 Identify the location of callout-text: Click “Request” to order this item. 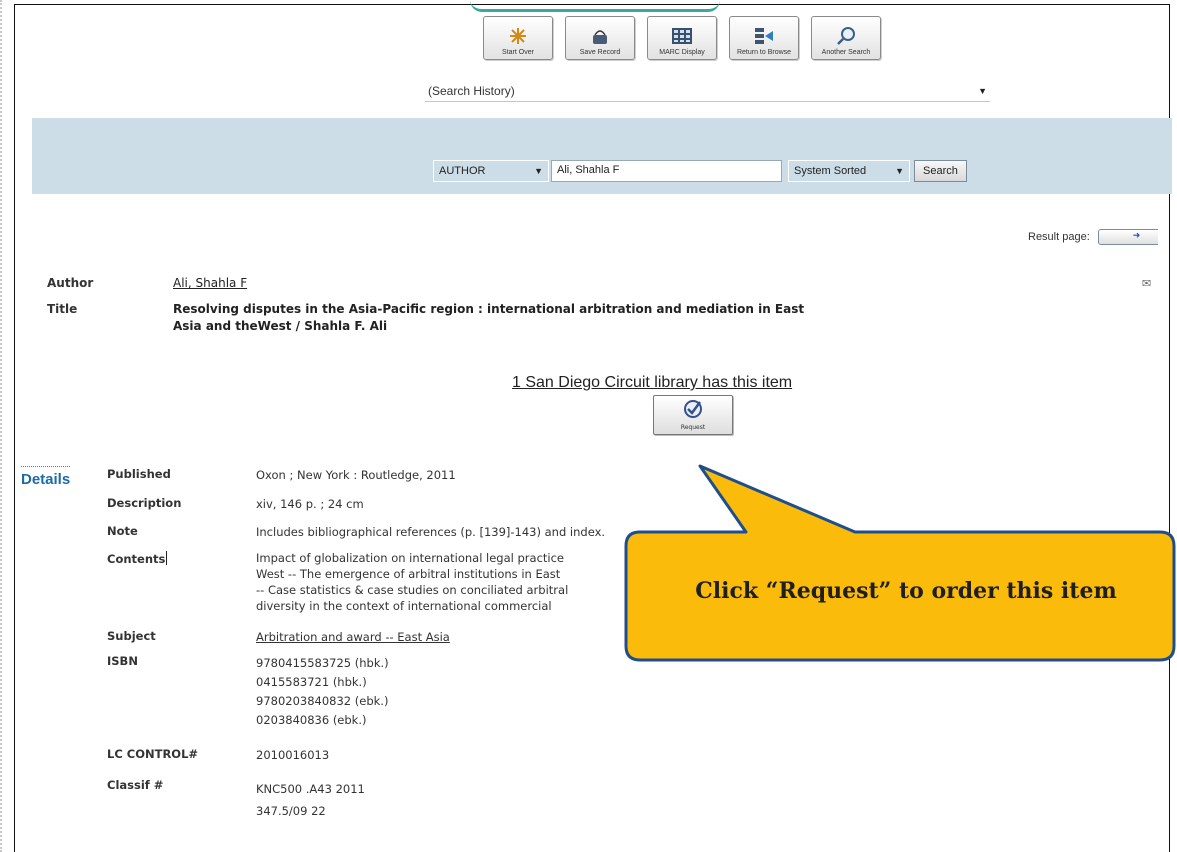
(906, 591).